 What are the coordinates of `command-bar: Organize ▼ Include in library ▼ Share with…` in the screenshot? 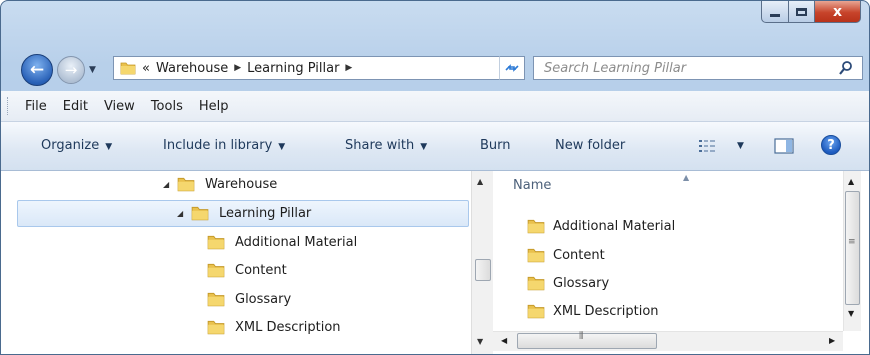 It's located at (435, 146).